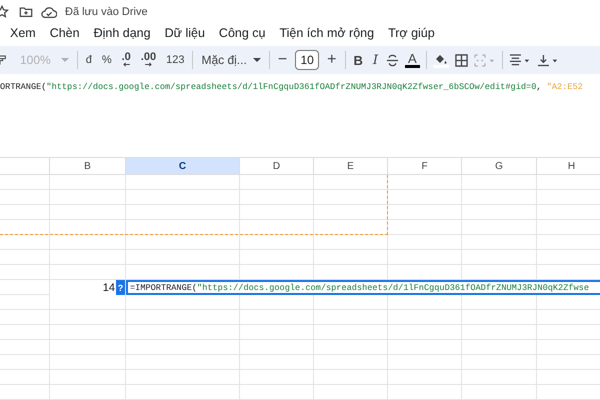 This screenshot has width=600, height=400. I want to click on bold-button: B, so click(358, 60).